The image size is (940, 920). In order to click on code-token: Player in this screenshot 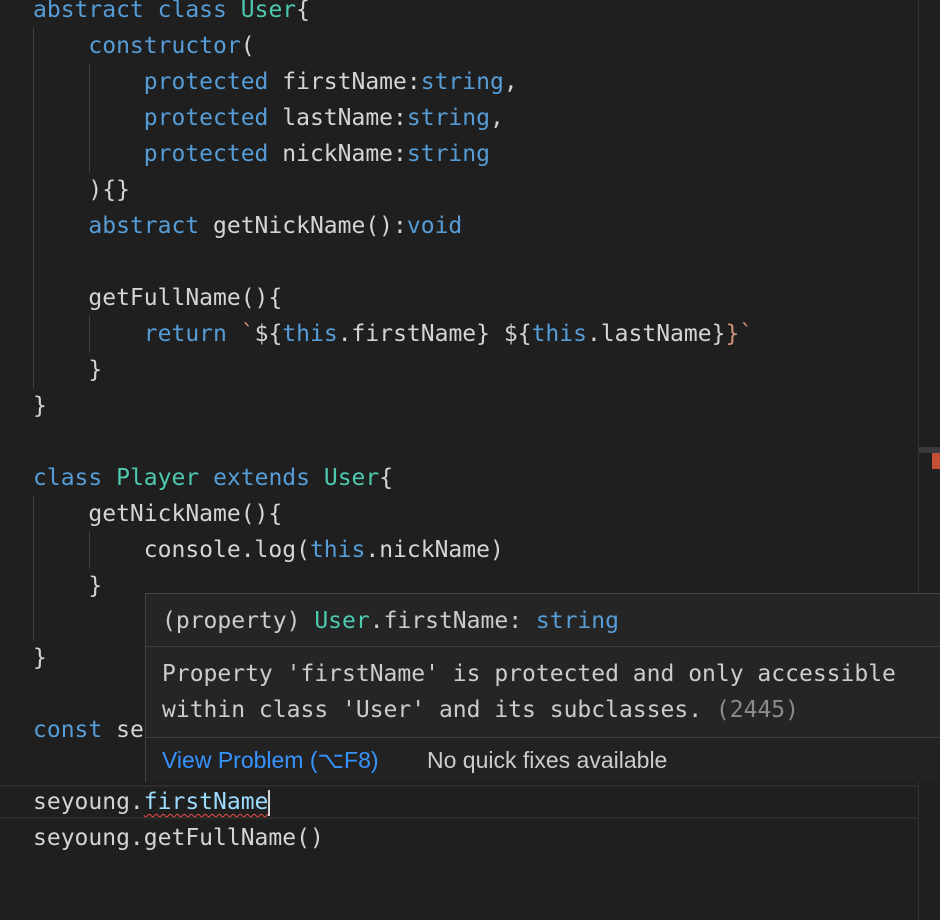, I will do `click(158, 478)`.